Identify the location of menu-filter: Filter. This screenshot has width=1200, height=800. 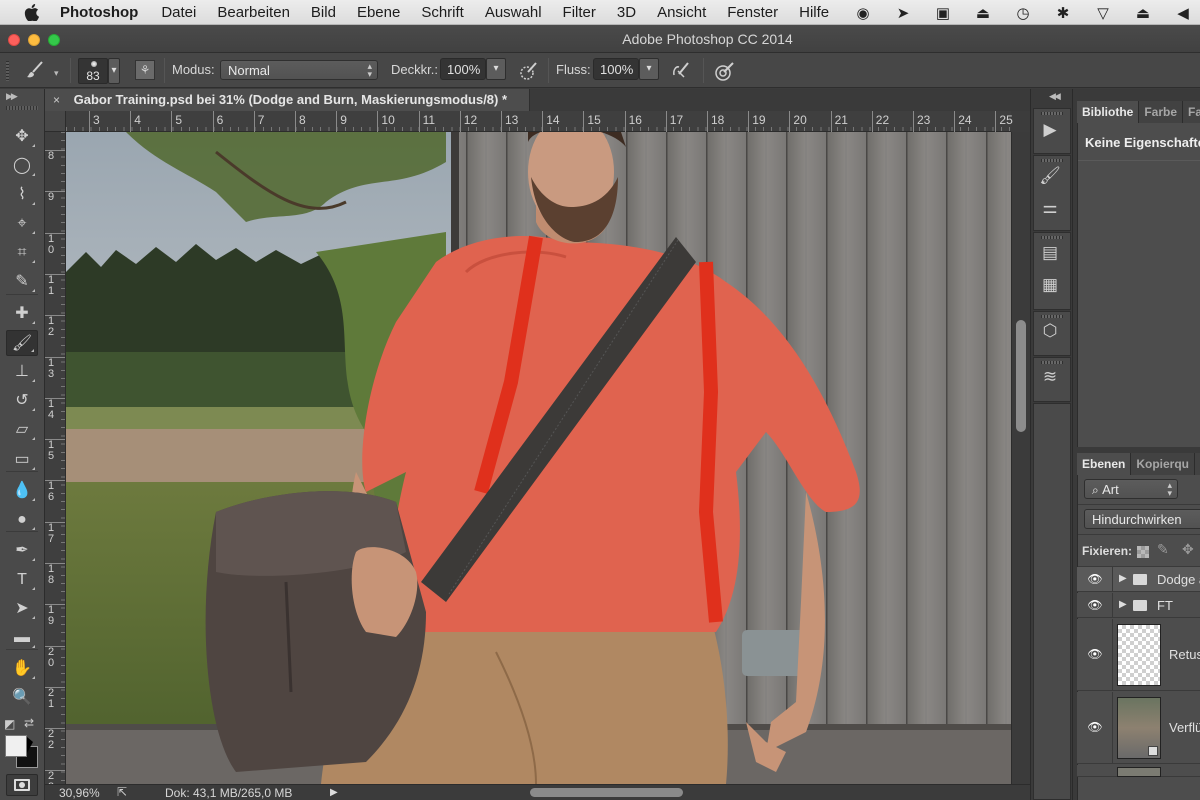
(579, 12).